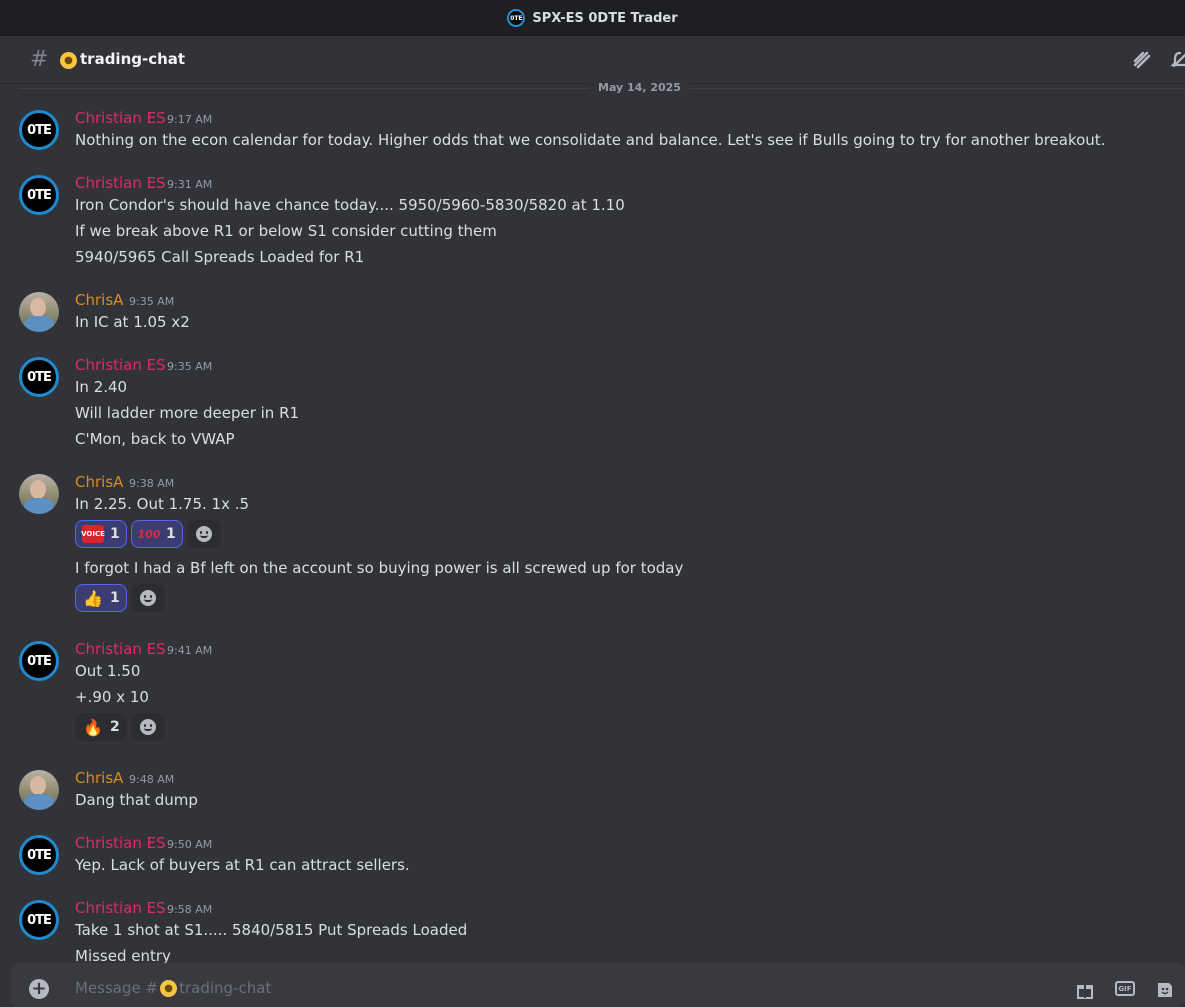  Describe the element at coordinates (190, 844) in the screenshot. I see `message-timestamp: 9:50 AM` at that location.